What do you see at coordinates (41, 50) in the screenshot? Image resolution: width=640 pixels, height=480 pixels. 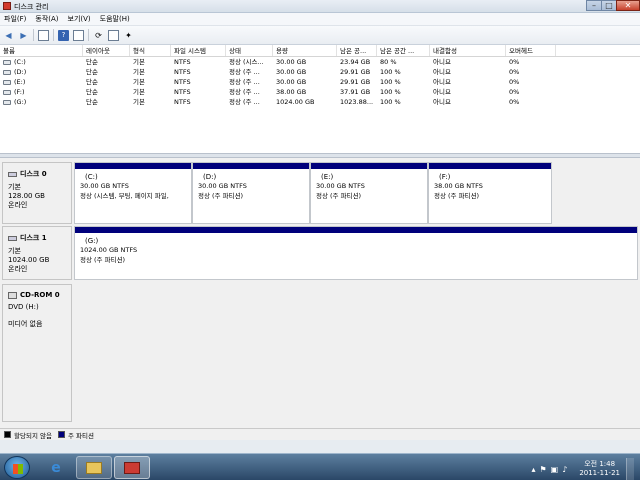 I see `column-header-volume: 볼륨` at bounding box center [41, 50].